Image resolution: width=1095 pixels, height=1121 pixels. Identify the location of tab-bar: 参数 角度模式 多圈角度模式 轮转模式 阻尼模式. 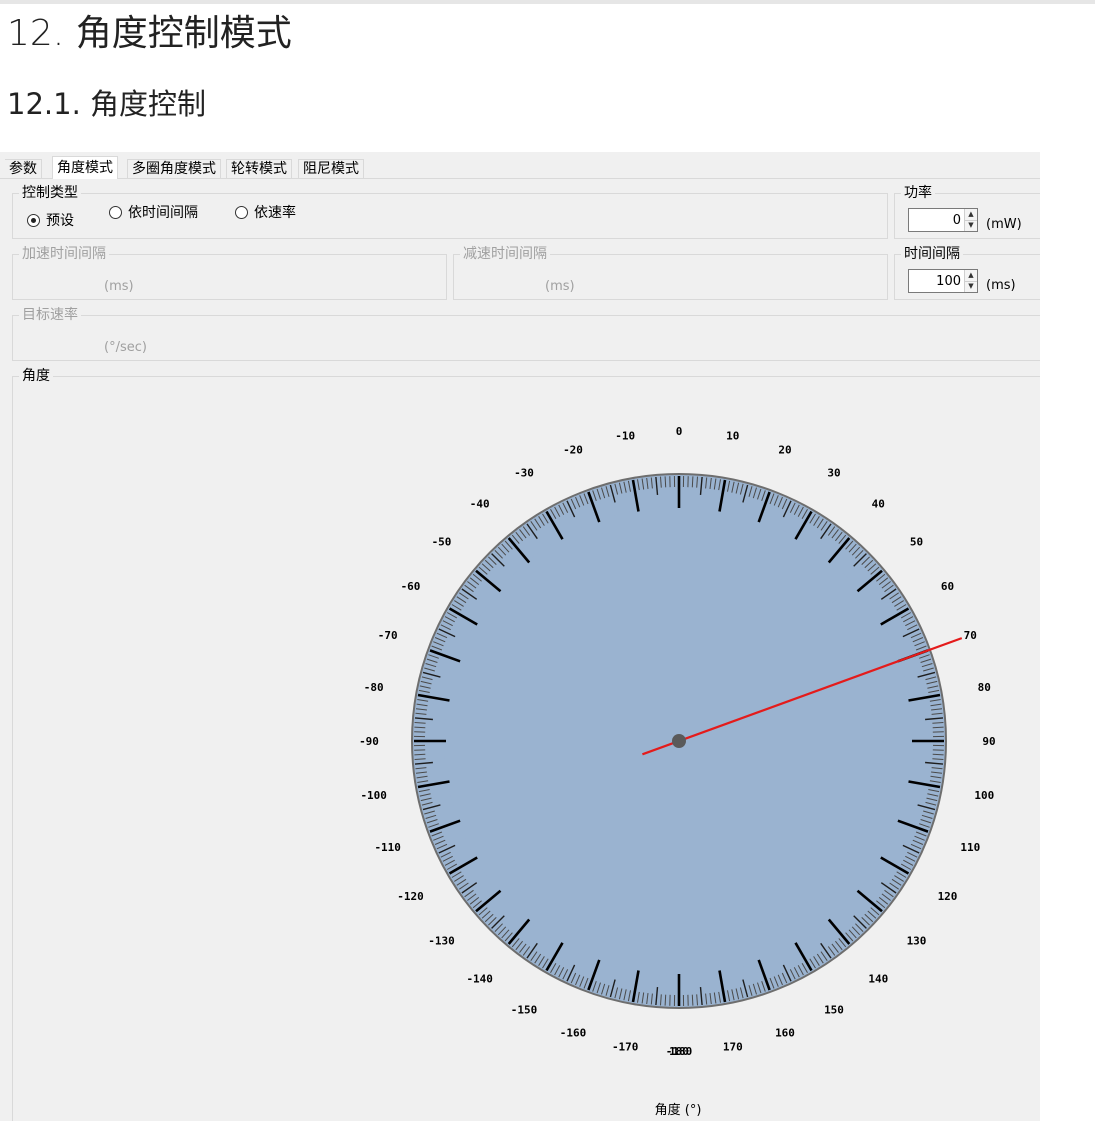
(520, 167).